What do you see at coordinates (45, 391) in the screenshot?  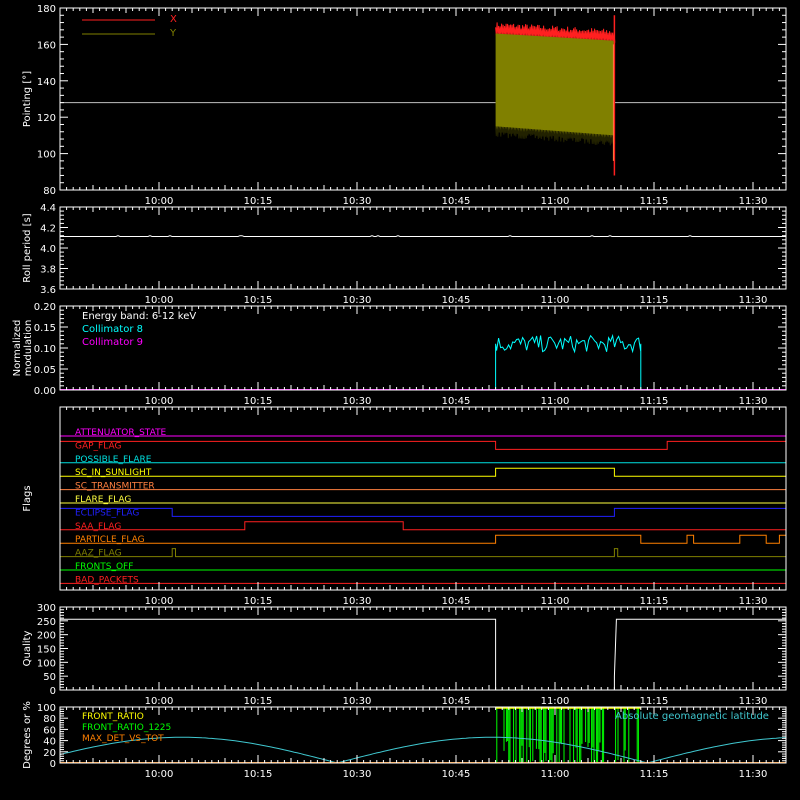 I see `y-tick-label: 0.00` at bounding box center [45, 391].